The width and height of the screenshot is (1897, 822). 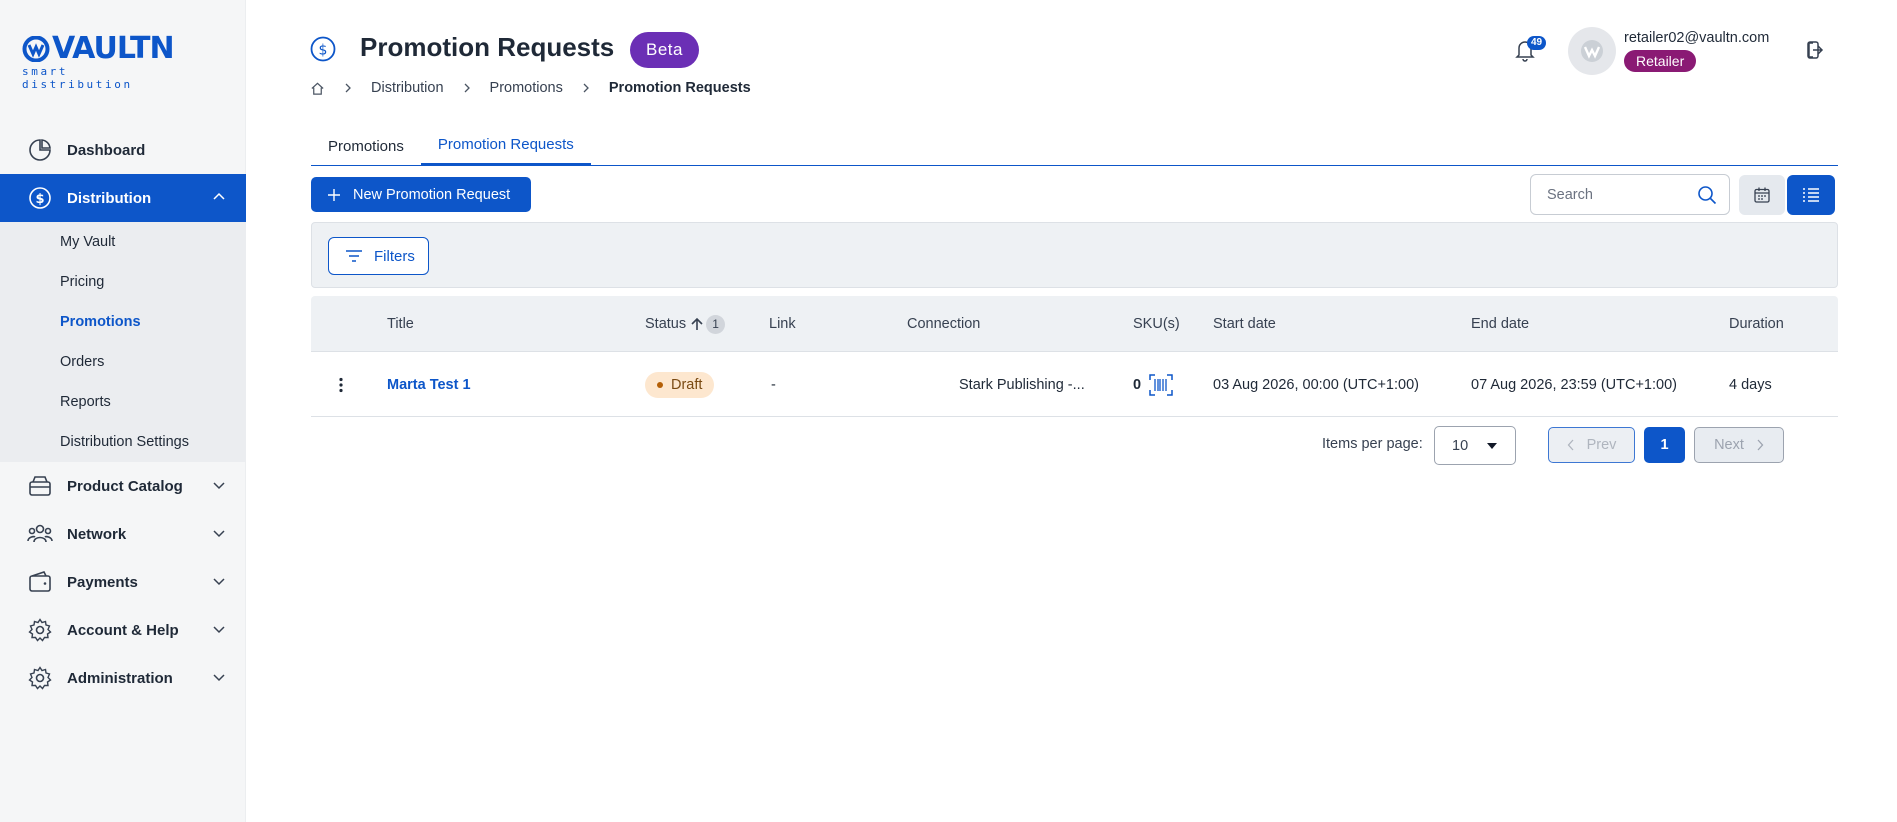 What do you see at coordinates (1074, 146) in the screenshot?
I see `tab-bar: Promotions Promotion Requests` at bounding box center [1074, 146].